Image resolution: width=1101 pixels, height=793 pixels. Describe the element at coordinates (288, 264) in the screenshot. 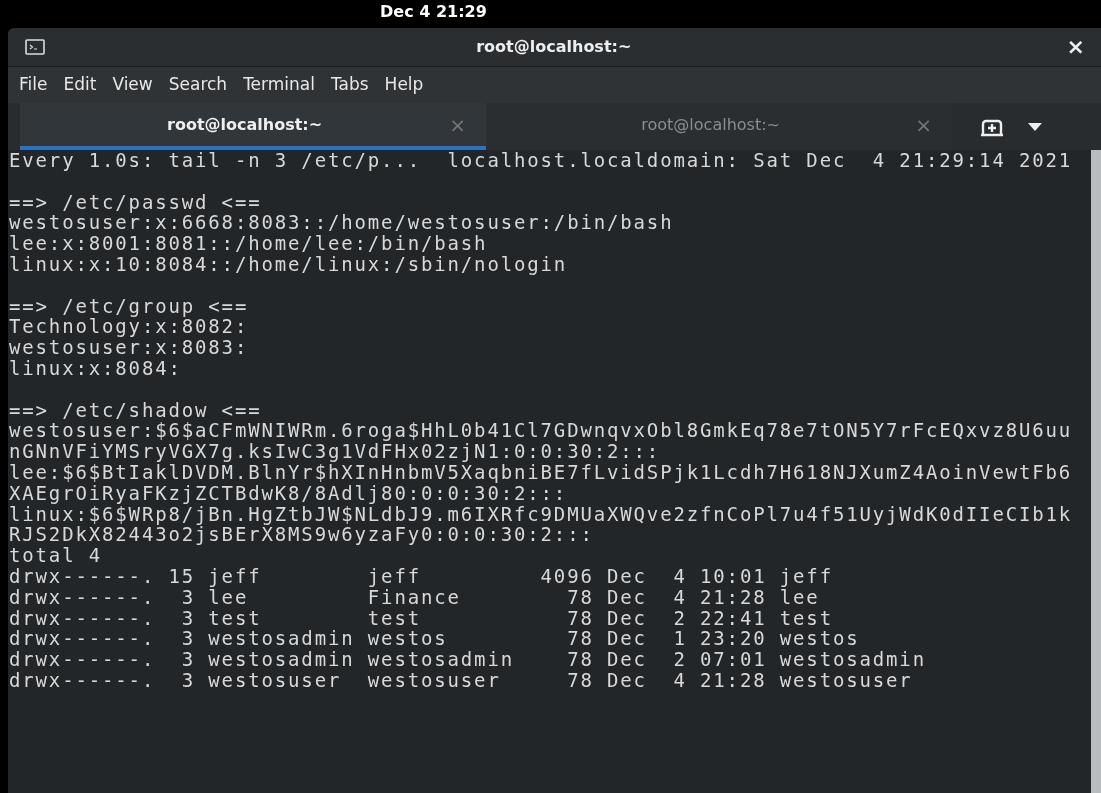

I see `terminal-line: linux:x:10:8084::/home/linux:/sbin/nologin` at that location.